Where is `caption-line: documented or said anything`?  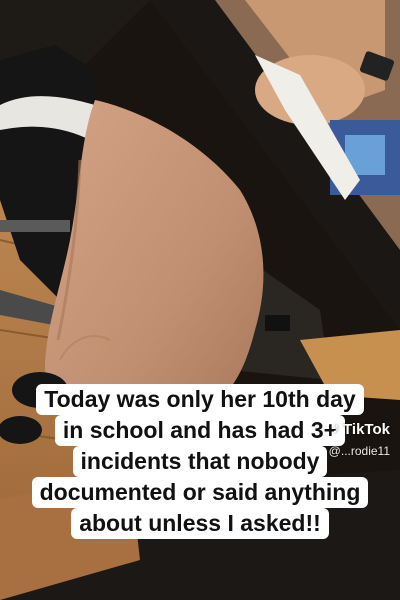
caption-line: documented or said anything is located at coordinates (200, 492).